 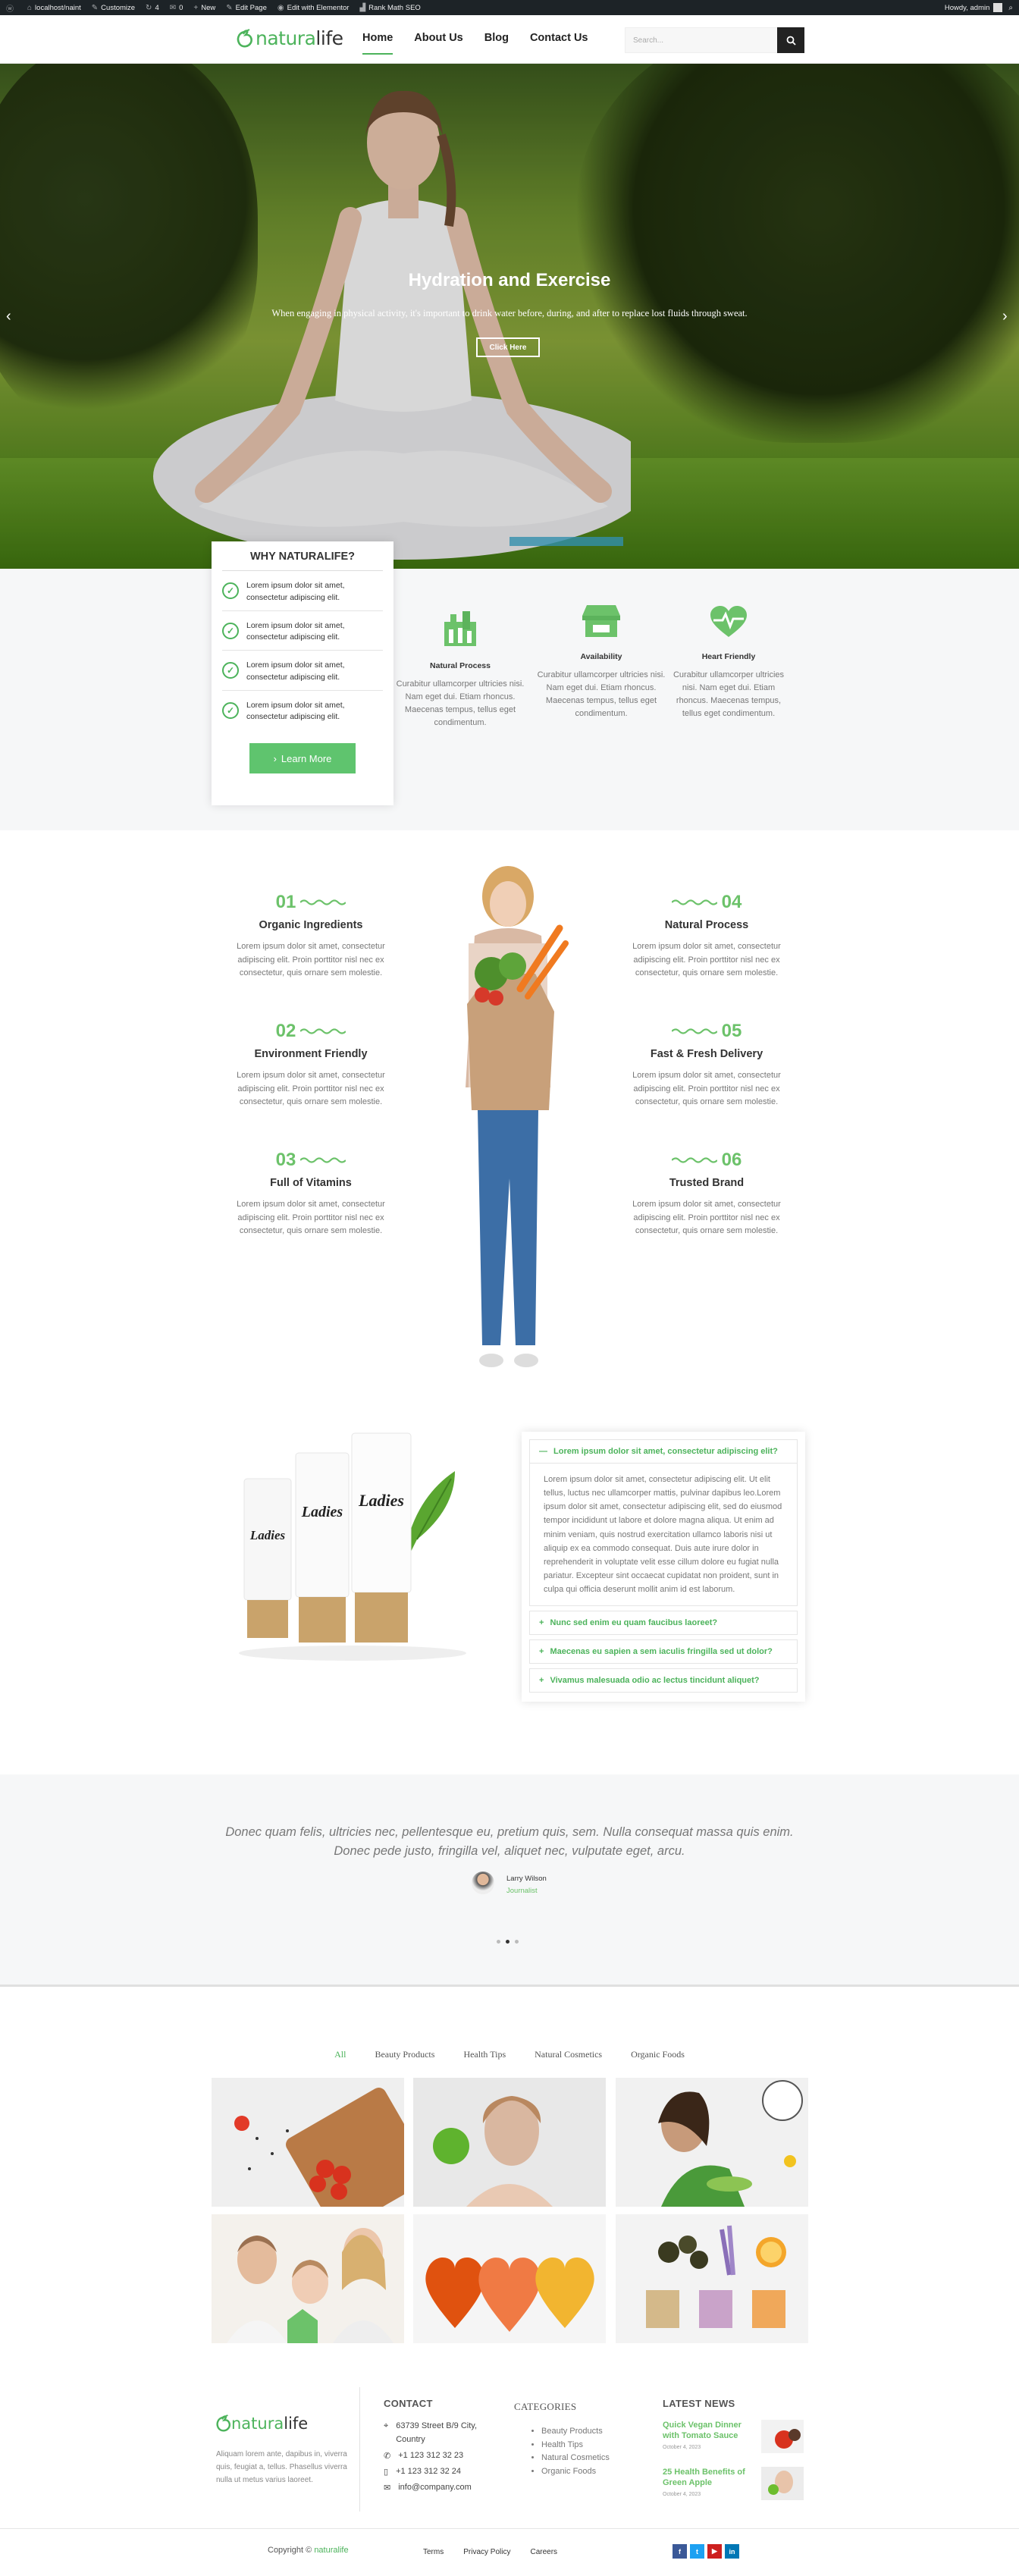 I want to click on gallery-image-lavender-soaps, so click(x=712, y=2278).